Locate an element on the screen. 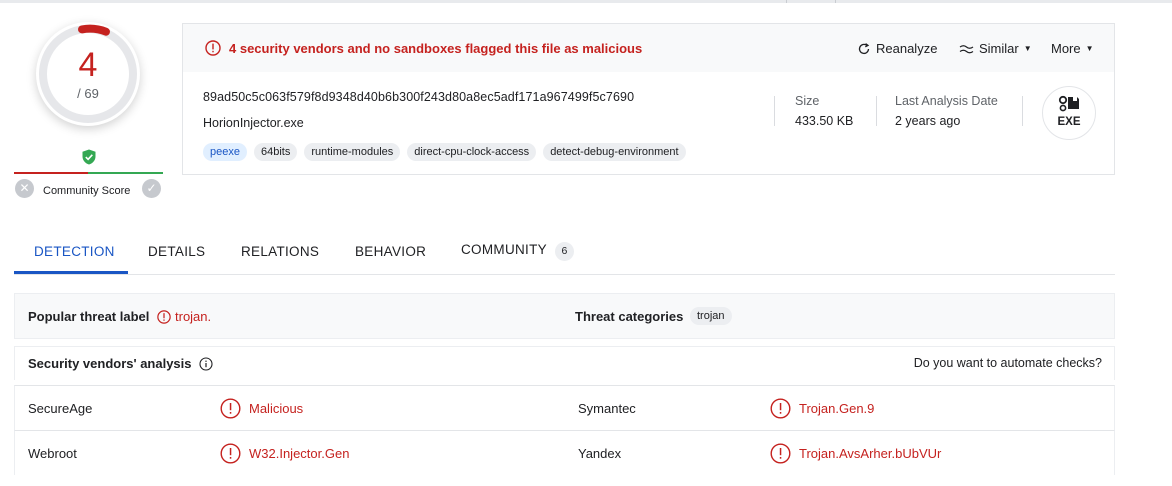 The image size is (1172, 486). tab-details: DETAILS is located at coordinates (176, 251).